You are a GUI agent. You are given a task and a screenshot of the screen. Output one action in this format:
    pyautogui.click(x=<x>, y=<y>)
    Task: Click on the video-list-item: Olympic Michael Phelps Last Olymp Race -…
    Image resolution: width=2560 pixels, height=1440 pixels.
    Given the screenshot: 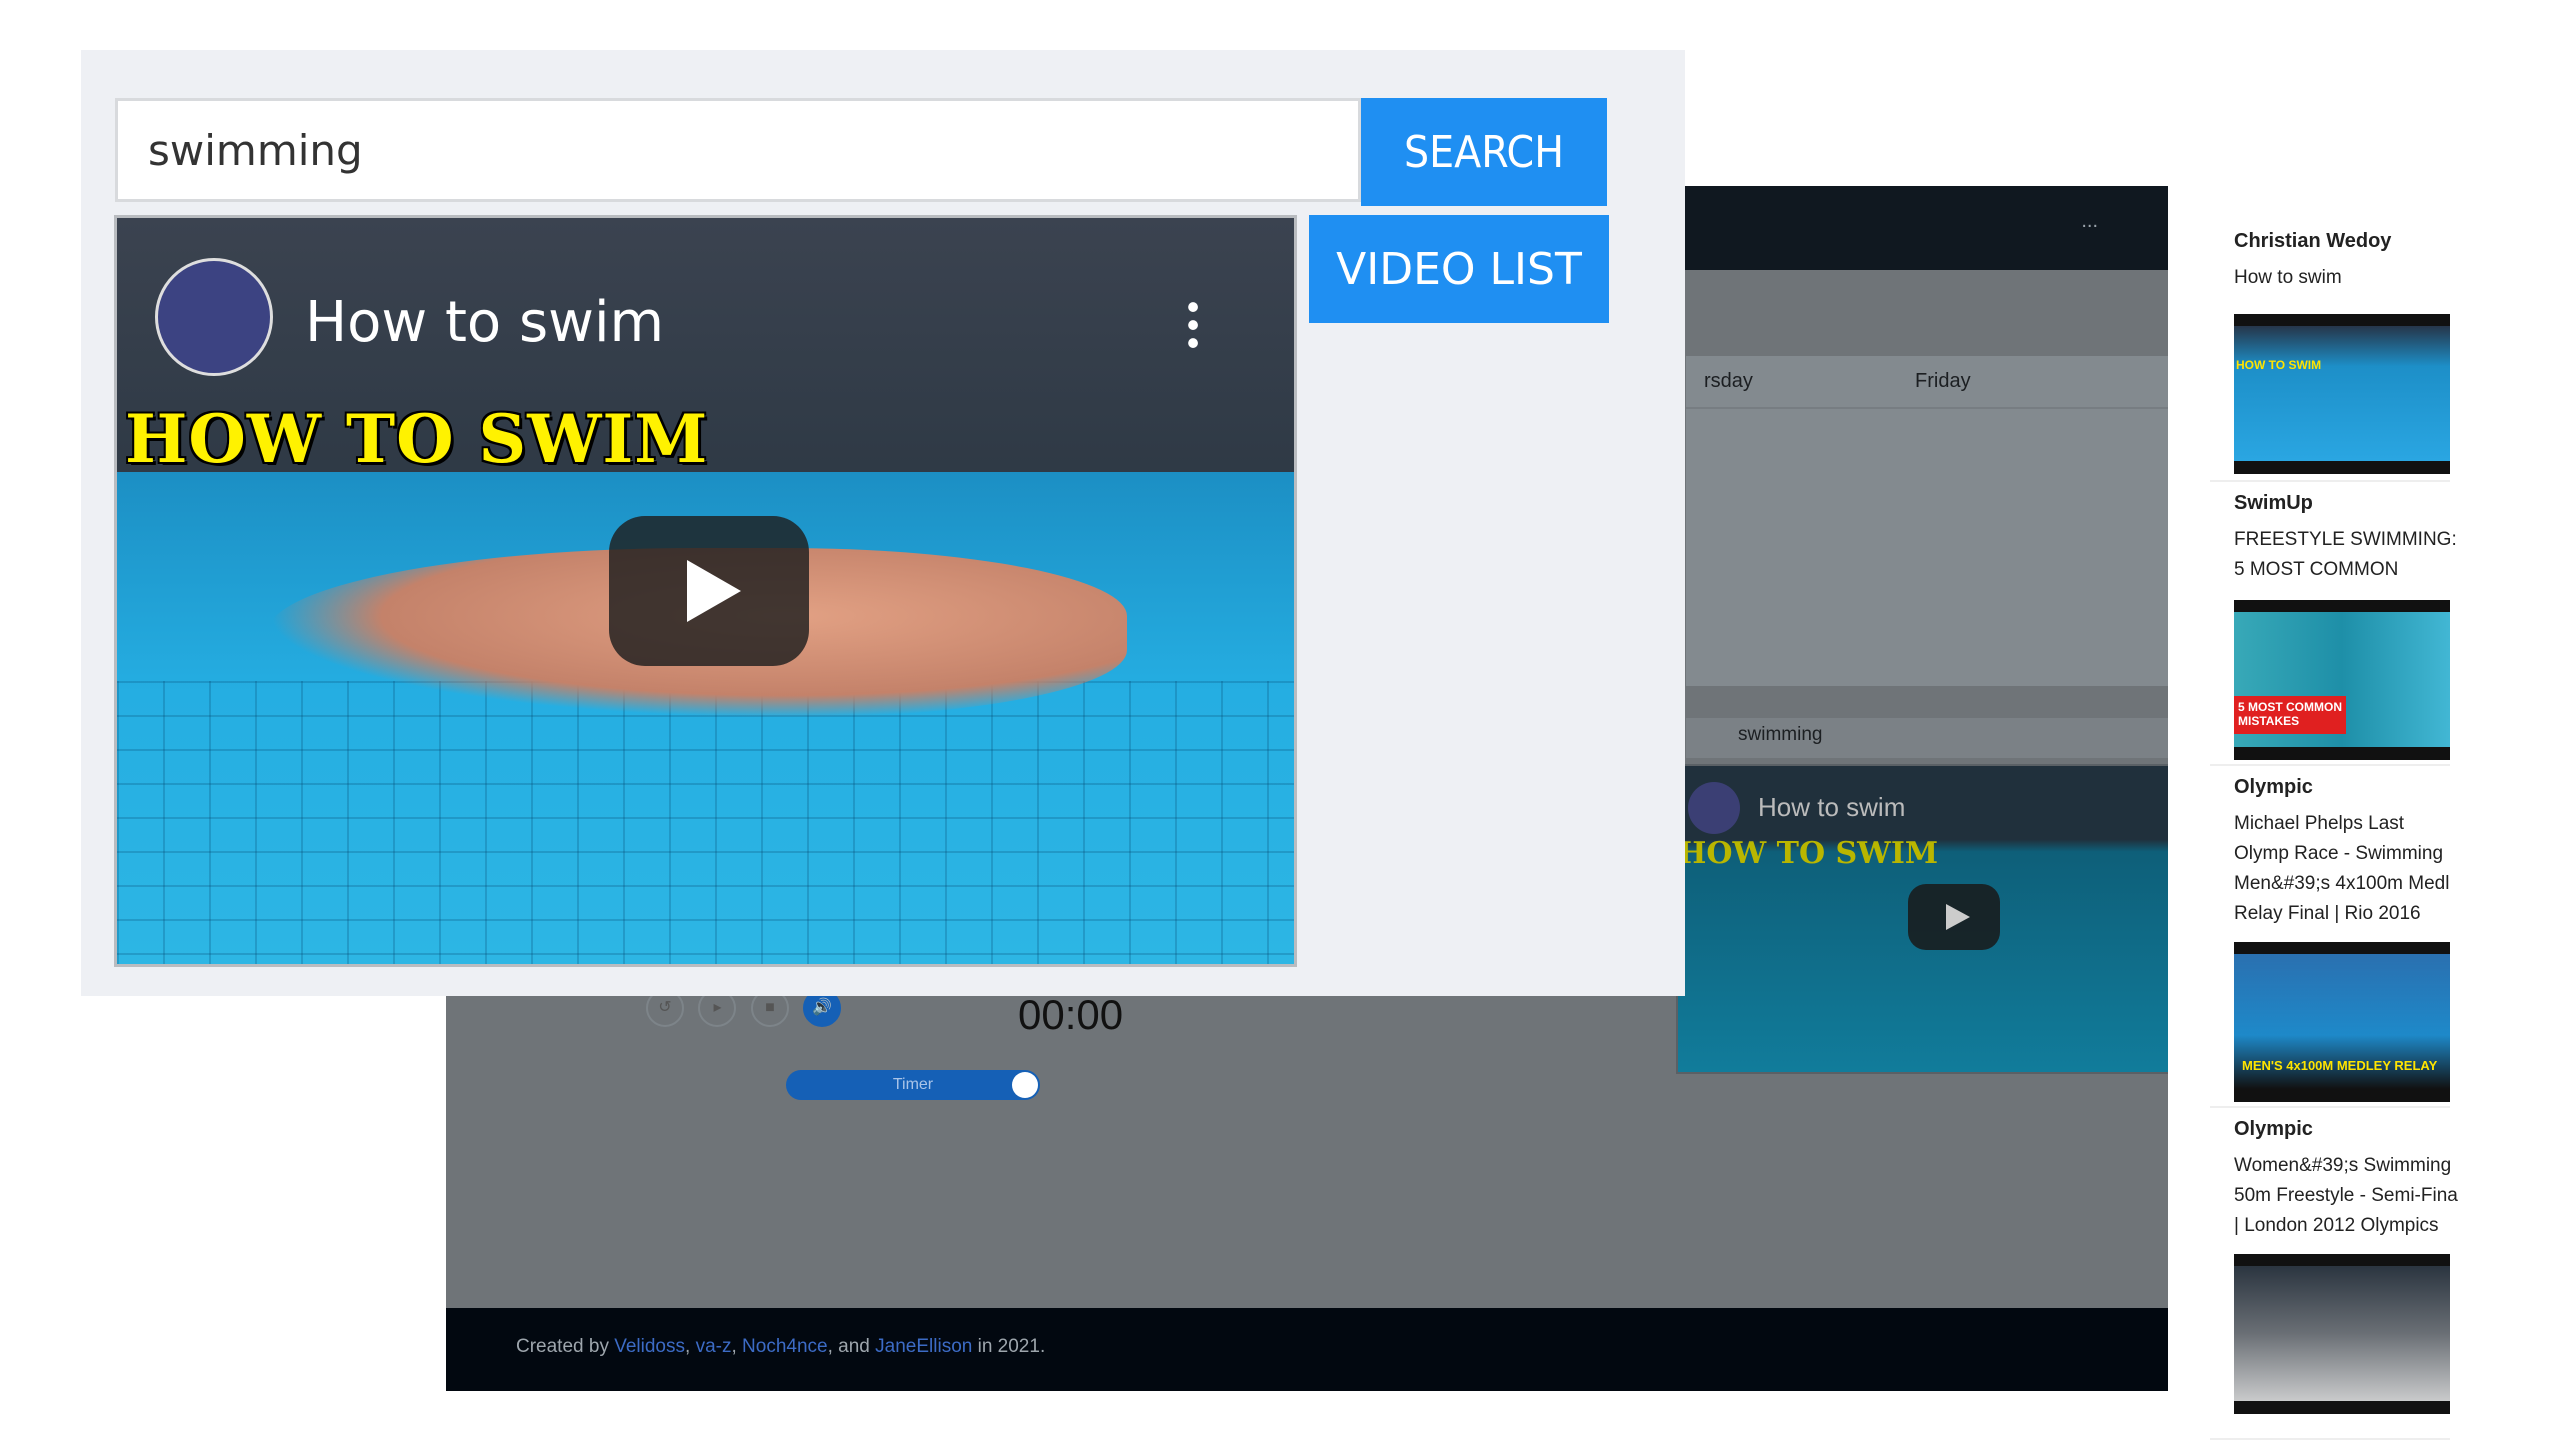 What is the action you would take?
    pyautogui.click(x=2330, y=937)
    